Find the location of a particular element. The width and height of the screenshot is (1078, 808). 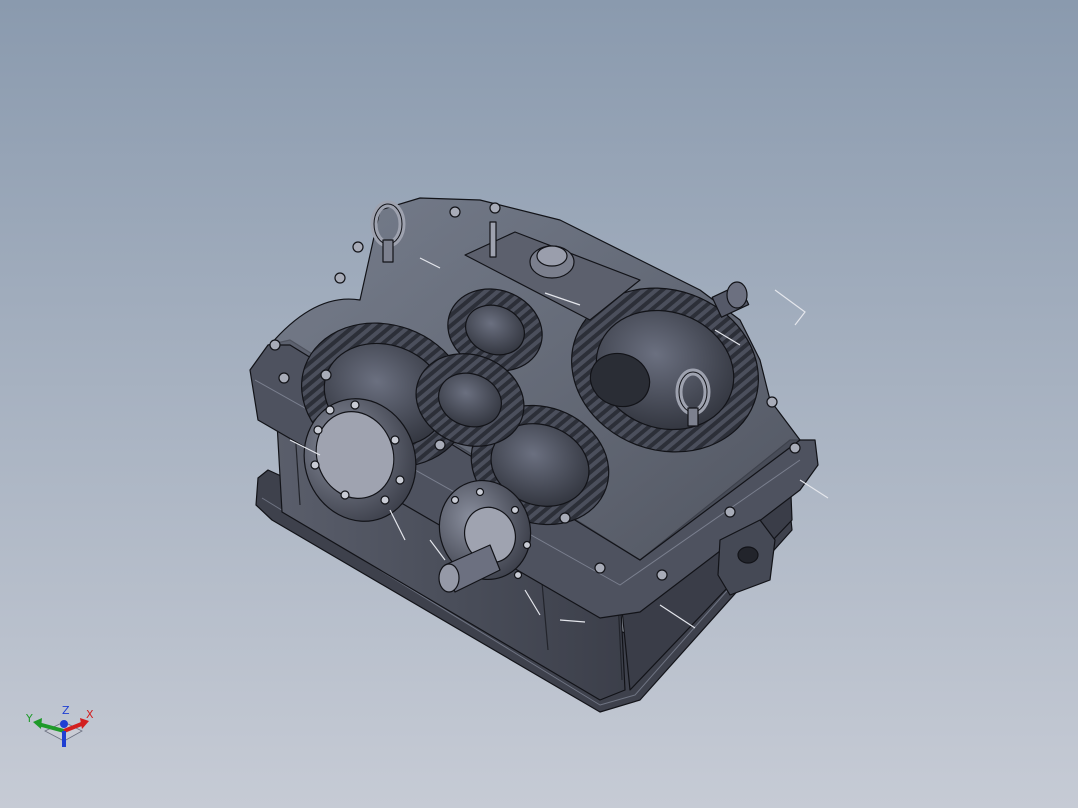

breather-cap-top is located at coordinates (552, 256).